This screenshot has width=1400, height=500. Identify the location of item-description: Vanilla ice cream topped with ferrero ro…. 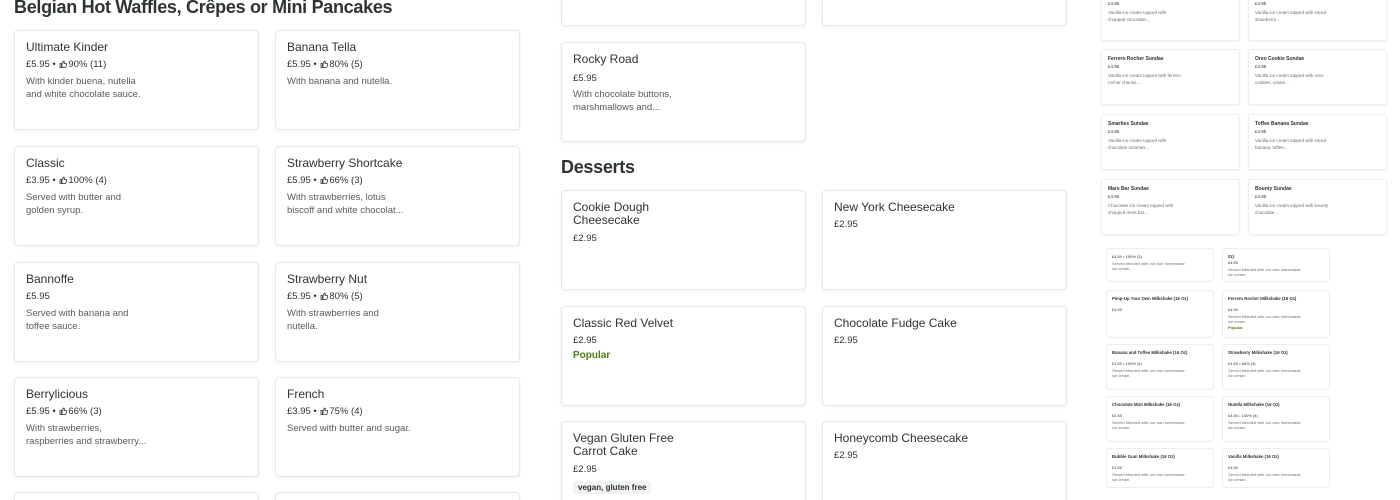
(1144, 79).